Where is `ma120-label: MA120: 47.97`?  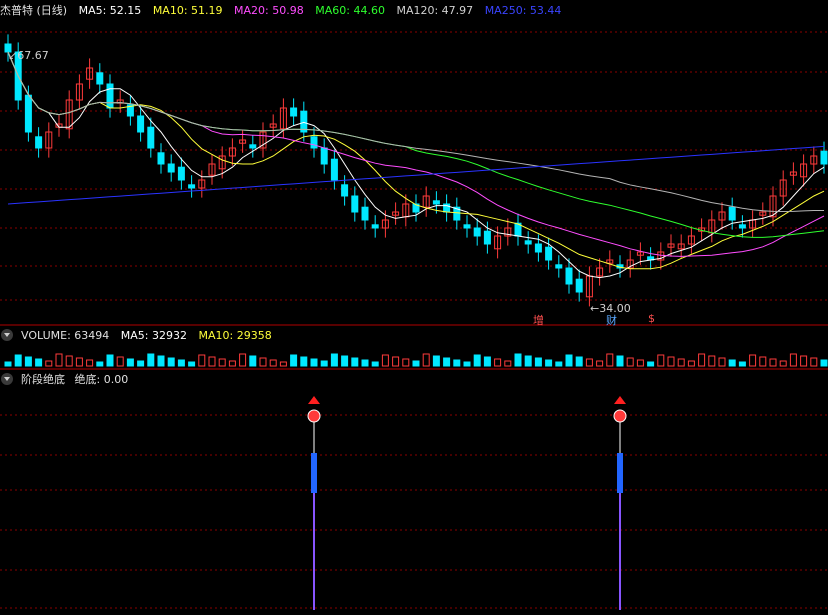
ma120-label: MA120: 47.97 is located at coordinates (435, 10).